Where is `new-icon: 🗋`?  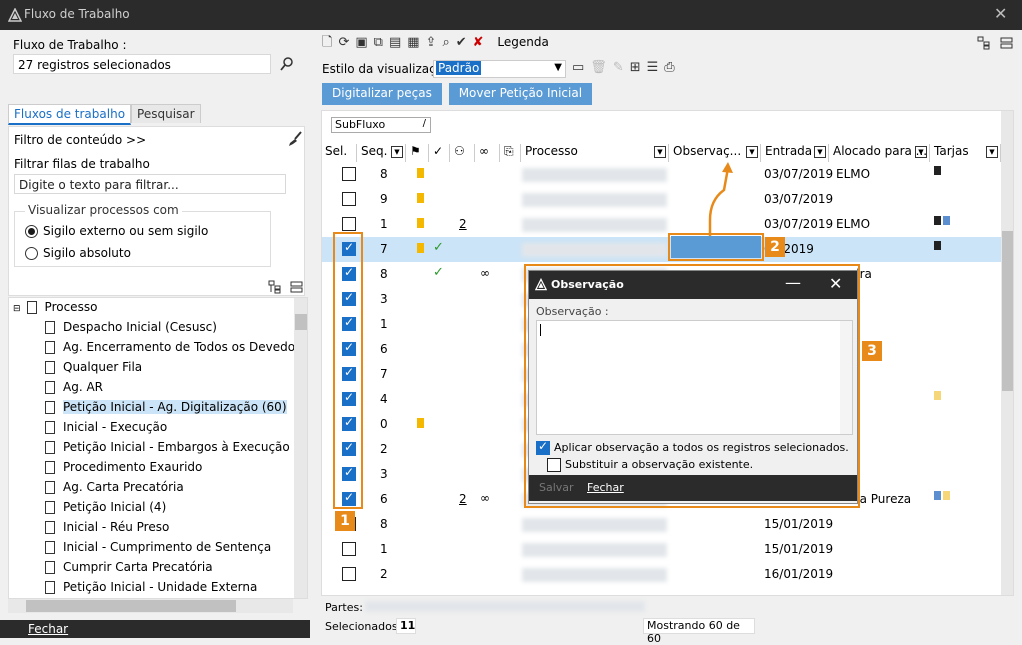
new-icon: 🗋 is located at coordinates (327, 44).